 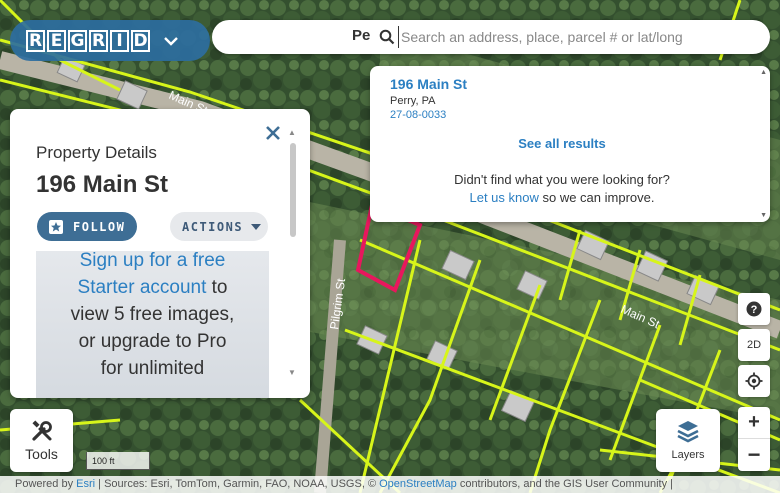 What do you see at coordinates (88, 40) in the screenshot?
I see `regrid-logo: R E G R I D` at bounding box center [88, 40].